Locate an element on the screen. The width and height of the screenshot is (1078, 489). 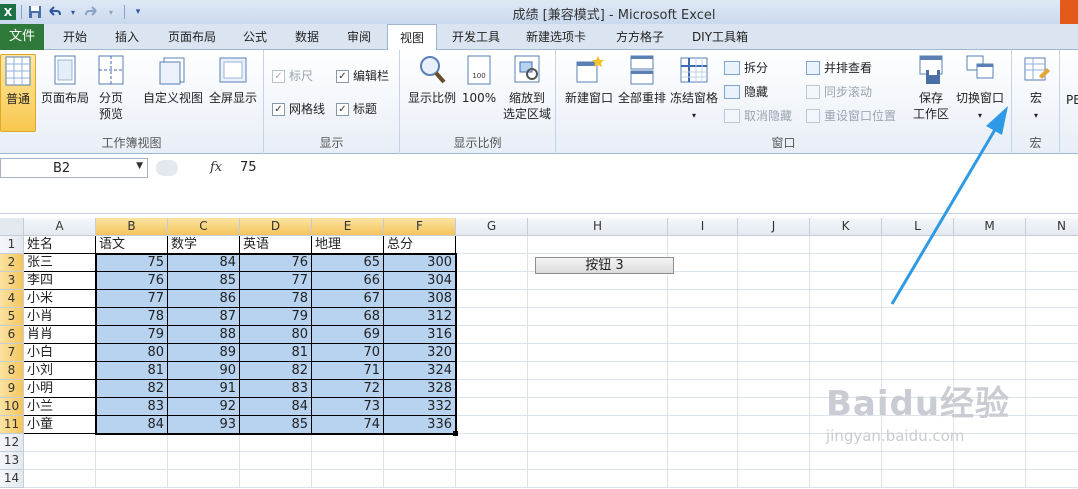
cell-K6 is located at coordinates (846, 335).